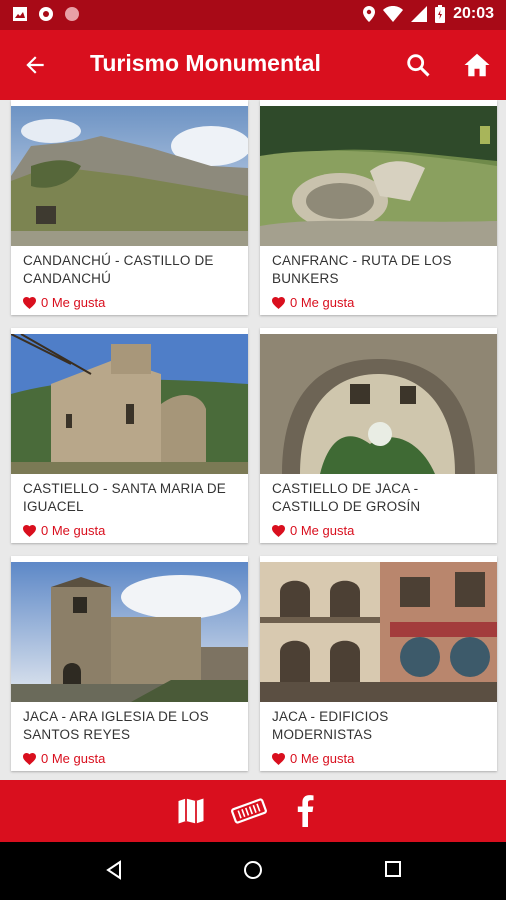 The width and height of the screenshot is (506, 900). Describe the element at coordinates (35, 65) in the screenshot. I see `back-arrow-icon` at that location.